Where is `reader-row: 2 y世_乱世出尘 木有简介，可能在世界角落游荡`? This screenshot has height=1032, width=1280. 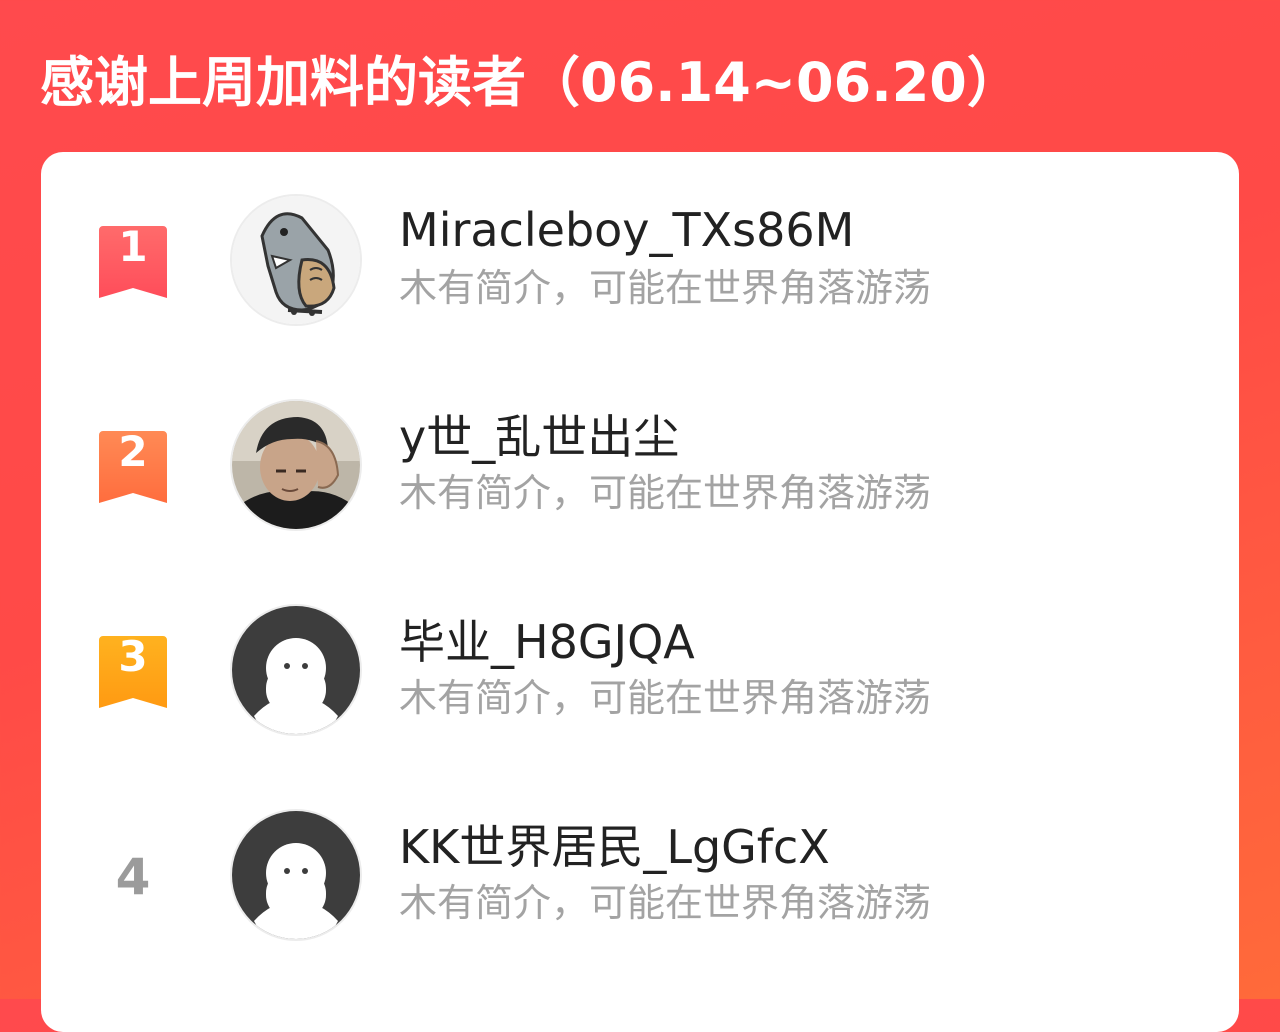 reader-row: 2 y世_乱世出尘 木有简介，可能在世界角落游荡 is located at coordinates (640, 472).